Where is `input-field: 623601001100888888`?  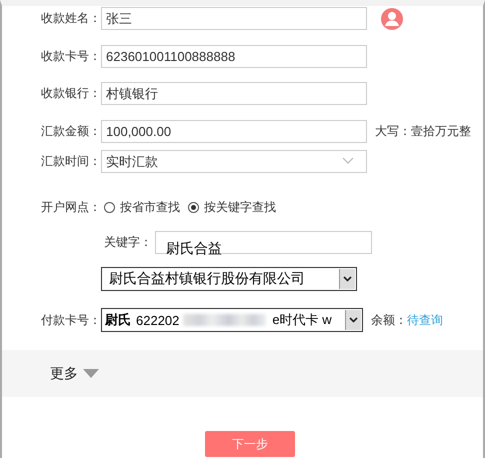 input-field: 623601001100888888 is located at coordinates (234, 56).